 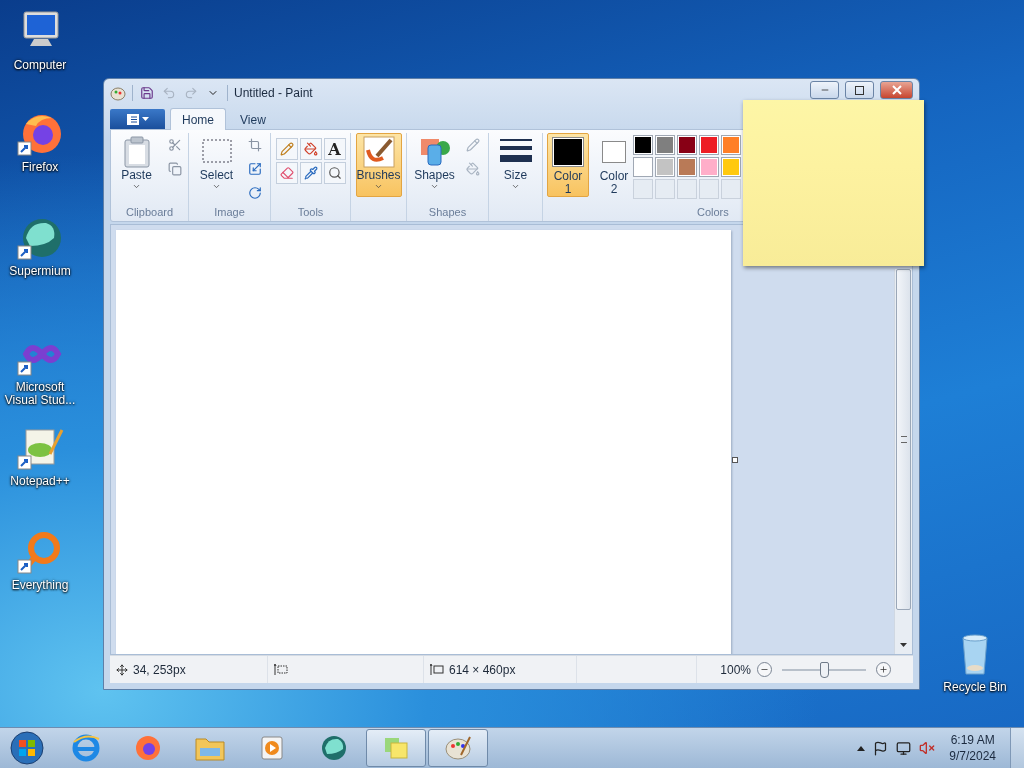 I want to click on desktop-icon-label: Supermium, so click(x=40, y=271).